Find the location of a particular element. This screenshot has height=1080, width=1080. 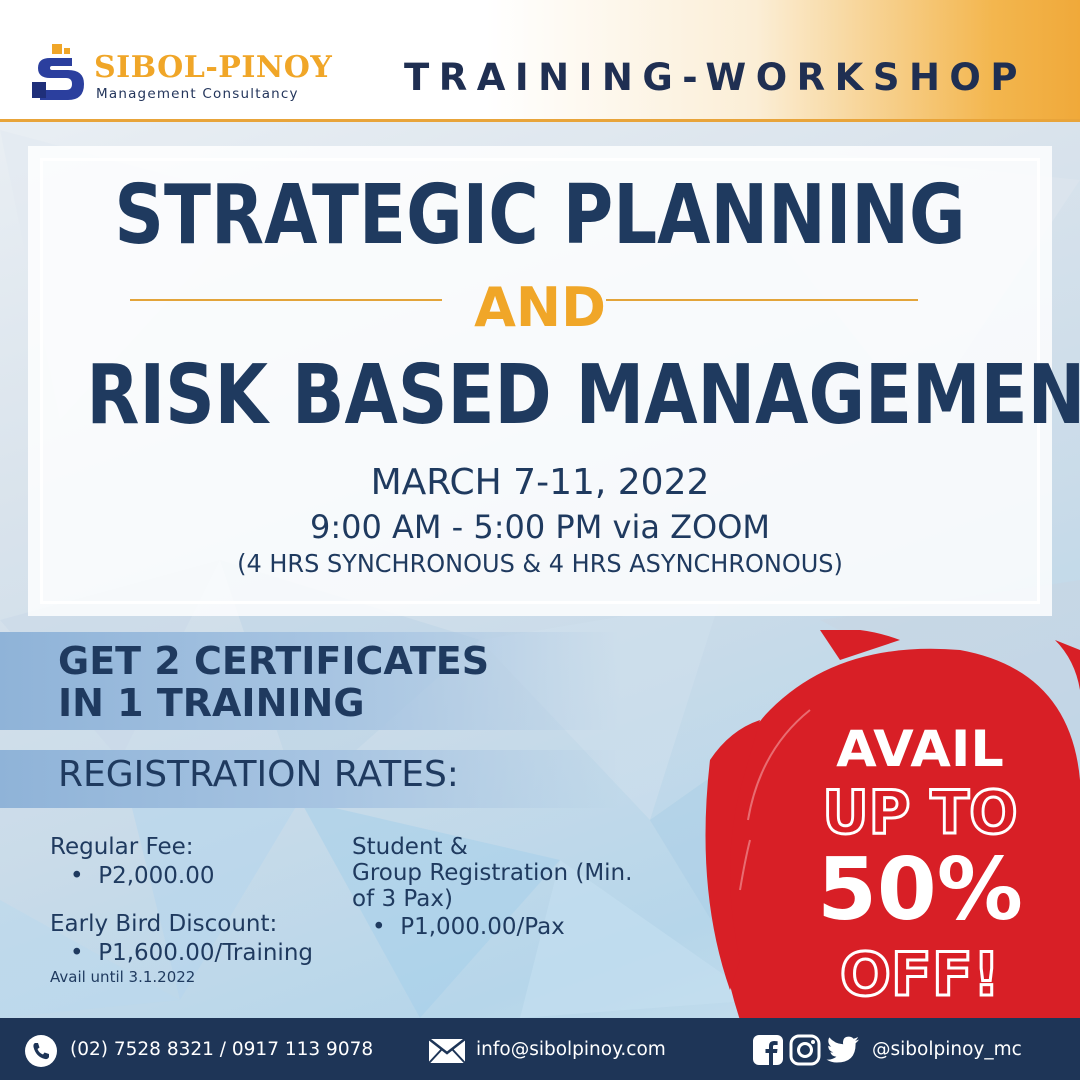

group-label-line3: of 3 Pax) is located at coordinates (402, 899).